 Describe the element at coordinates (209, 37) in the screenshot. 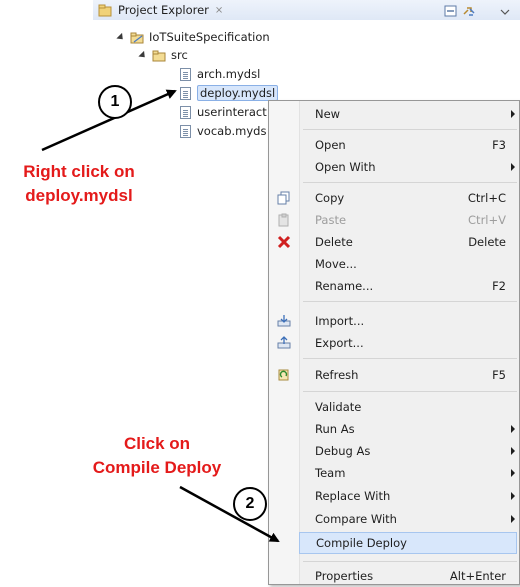

I see `tree-item-label: IoTSuiteSpecification` at that location.